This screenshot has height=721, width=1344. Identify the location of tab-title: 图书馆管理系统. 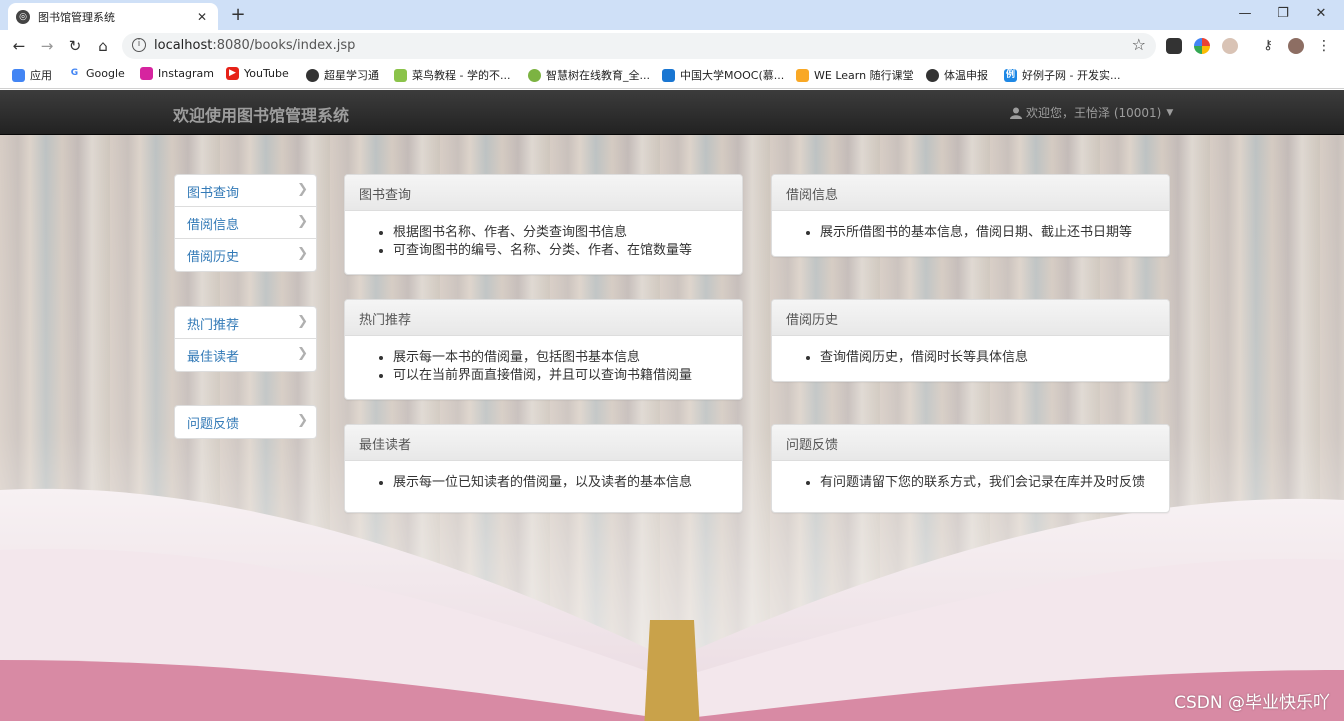
(76, 17).